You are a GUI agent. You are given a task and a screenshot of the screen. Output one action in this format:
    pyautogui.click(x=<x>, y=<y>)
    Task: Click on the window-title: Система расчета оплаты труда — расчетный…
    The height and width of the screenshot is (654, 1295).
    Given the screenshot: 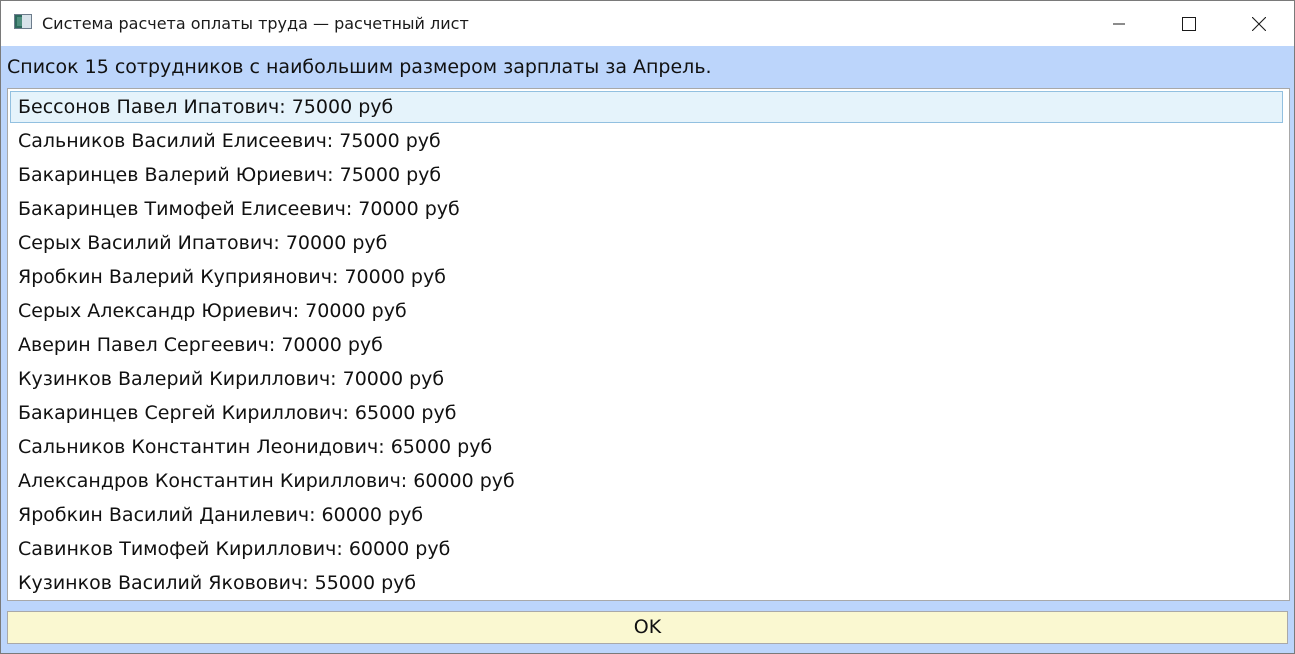 What is the action you would take?
    pyautogui.click(x=255, y=23)
    